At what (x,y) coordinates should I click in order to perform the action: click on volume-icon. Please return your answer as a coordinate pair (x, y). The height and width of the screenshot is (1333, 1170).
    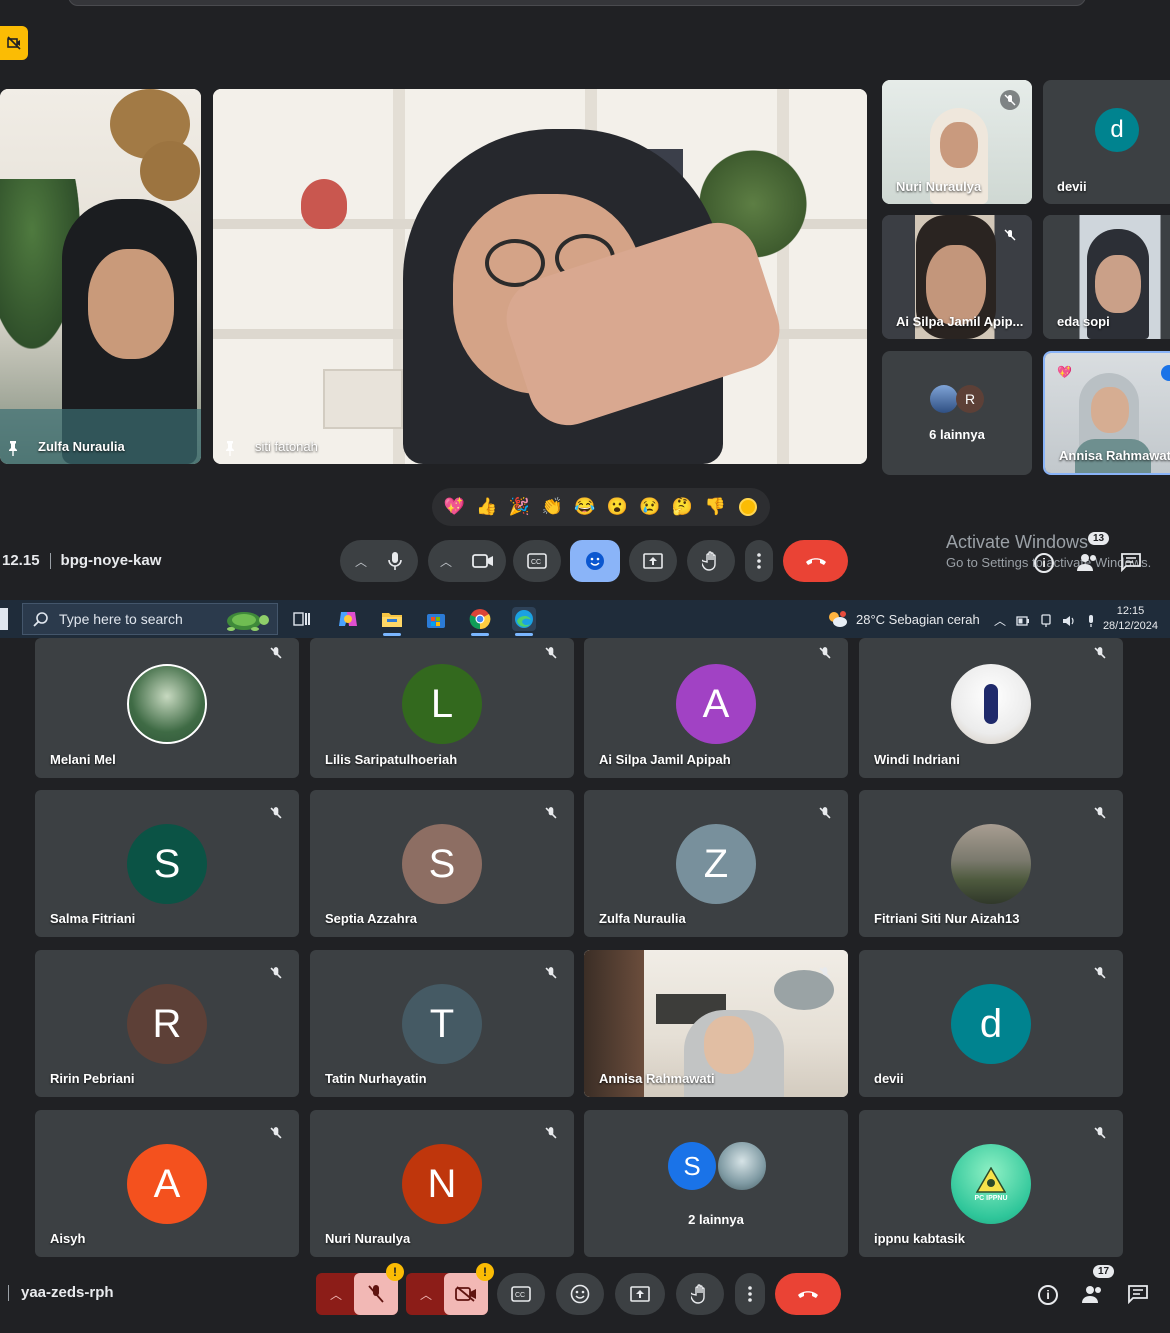
    Looking at the image, I should click on (1069, 621).